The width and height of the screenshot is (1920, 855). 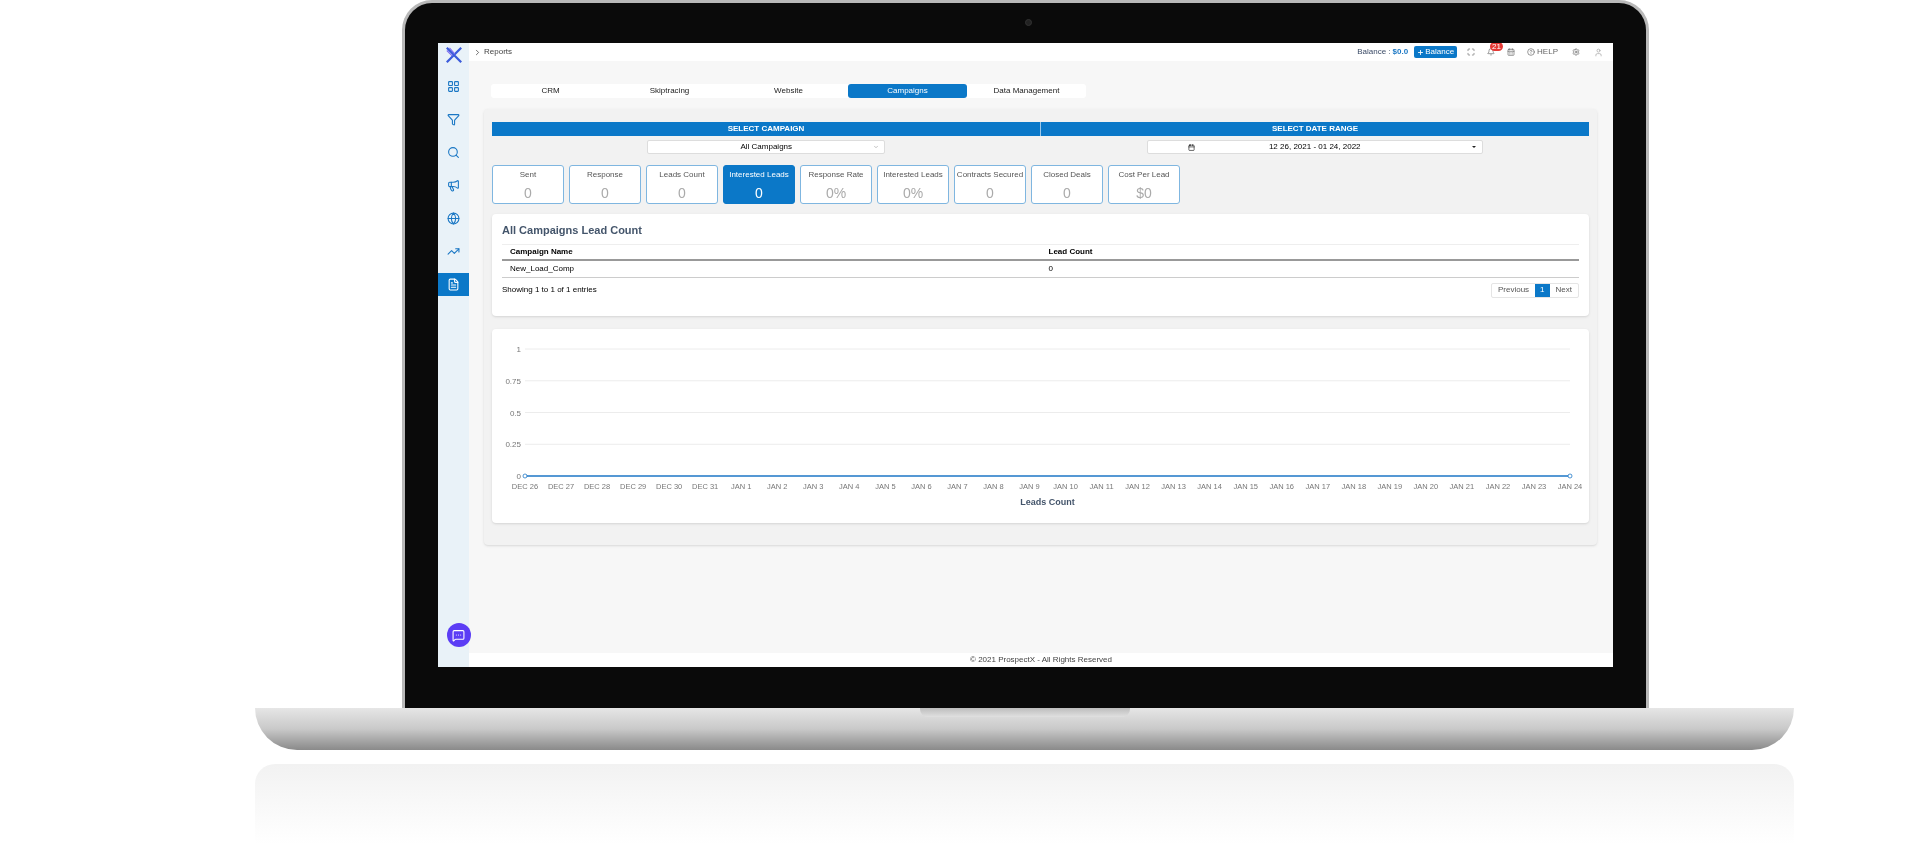 What do you see at coordinates (1047, 502) in the screenshot?
I see `x-axis-title: Leads Count` at bounding box center [1047, 502].